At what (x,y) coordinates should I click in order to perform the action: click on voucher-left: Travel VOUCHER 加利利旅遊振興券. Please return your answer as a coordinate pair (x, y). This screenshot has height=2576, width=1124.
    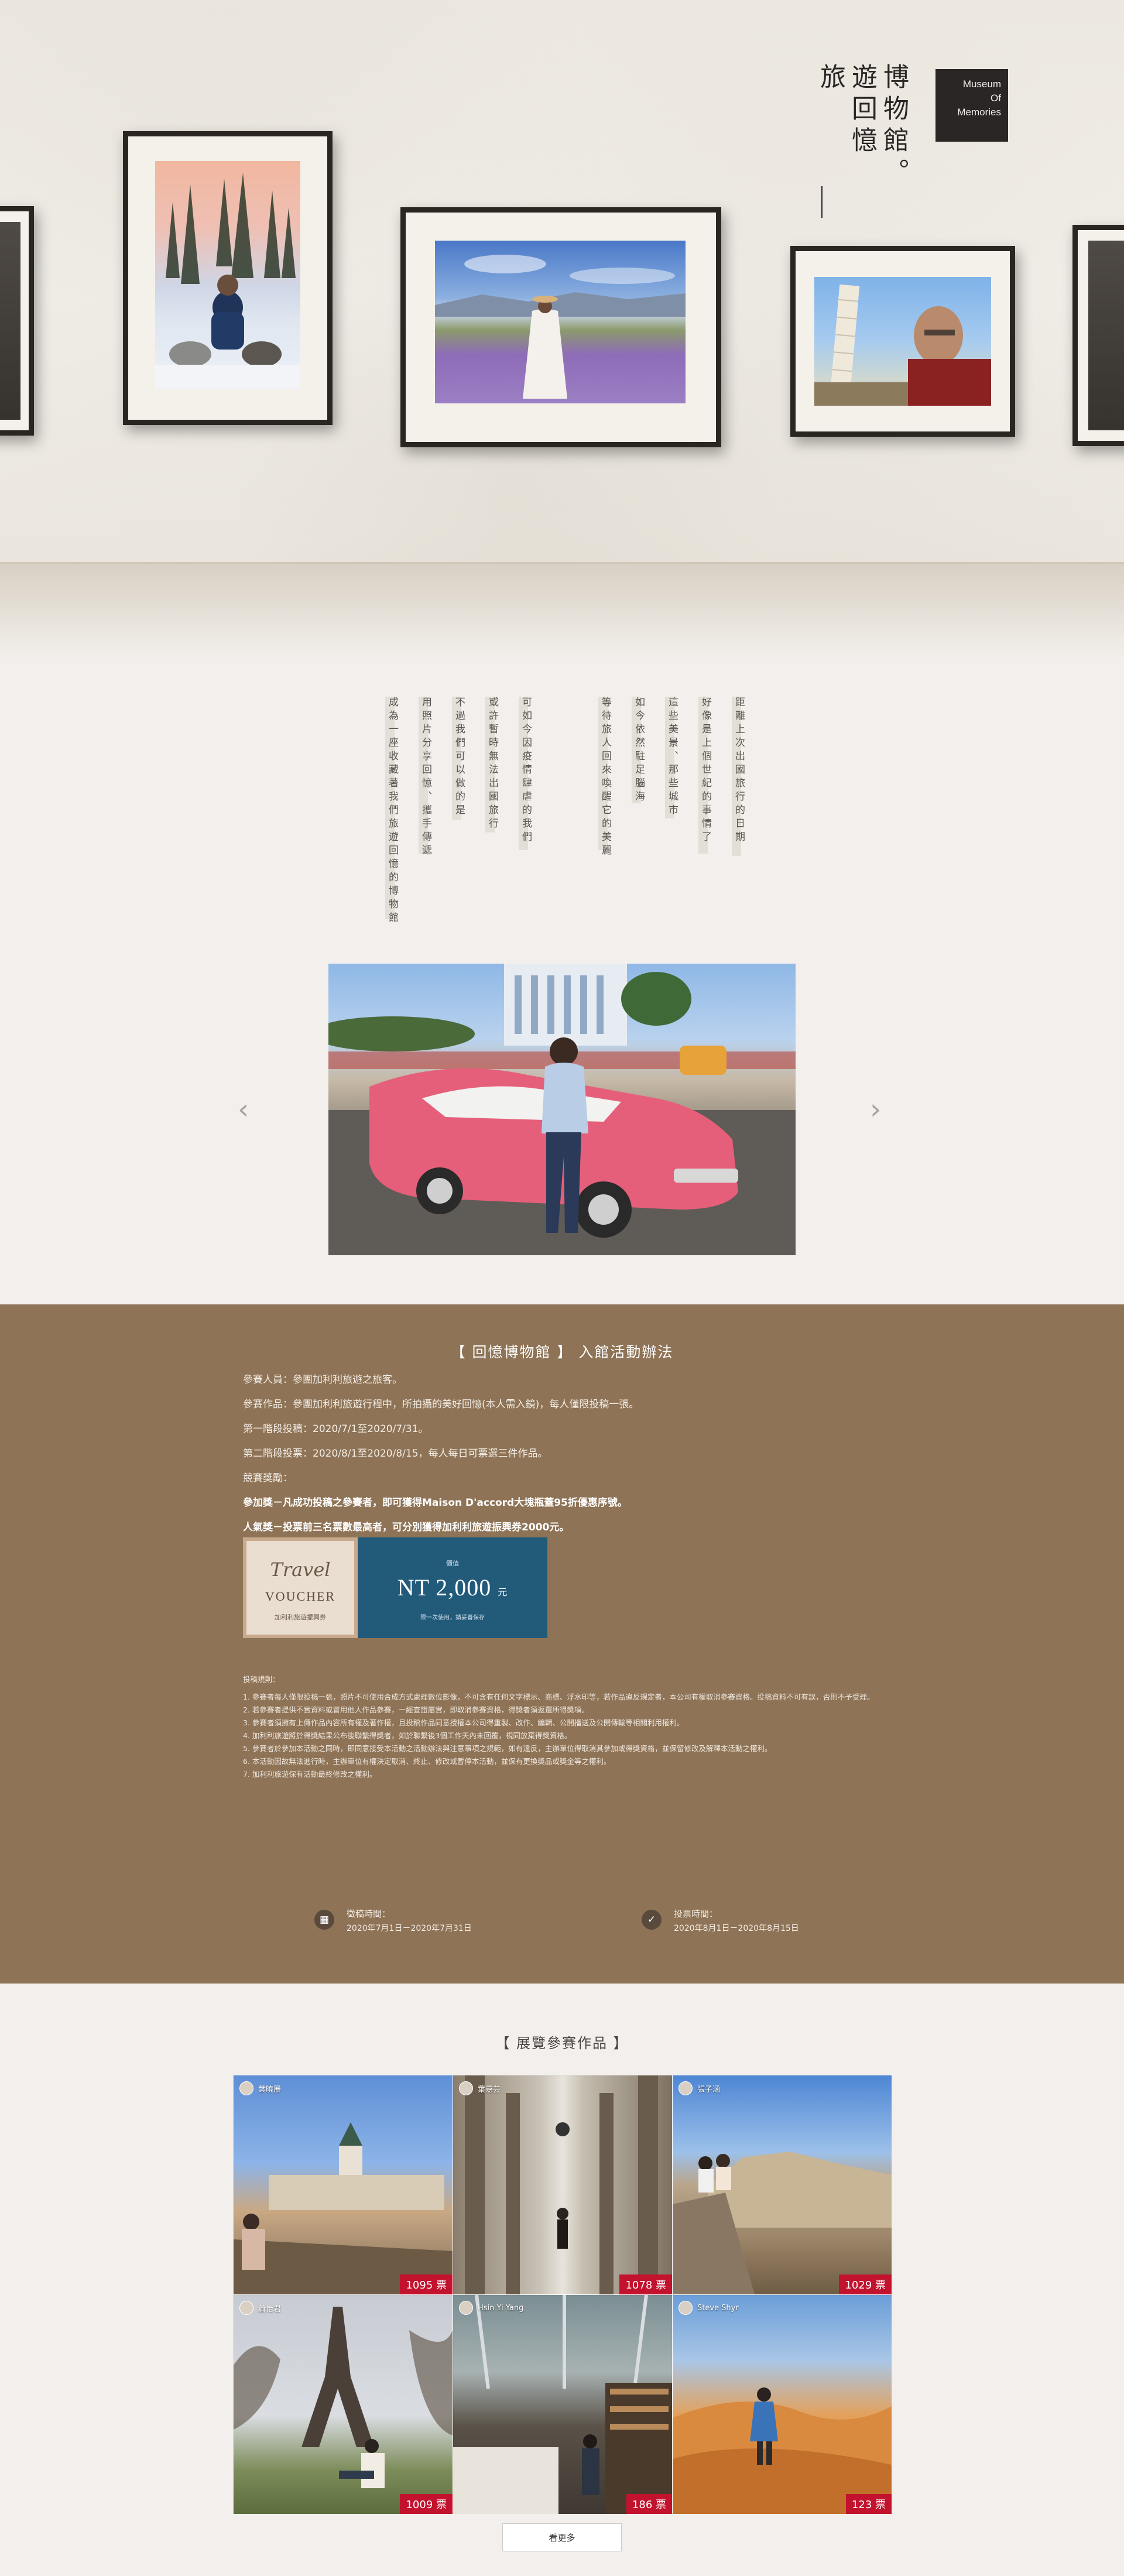
    Looking at the image, I should click on (301, 1588).